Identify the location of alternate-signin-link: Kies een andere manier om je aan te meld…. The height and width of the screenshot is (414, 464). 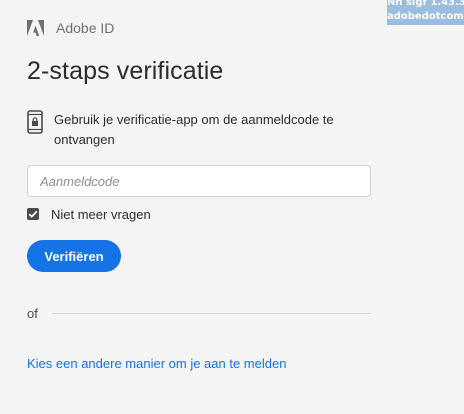
(156, 363).